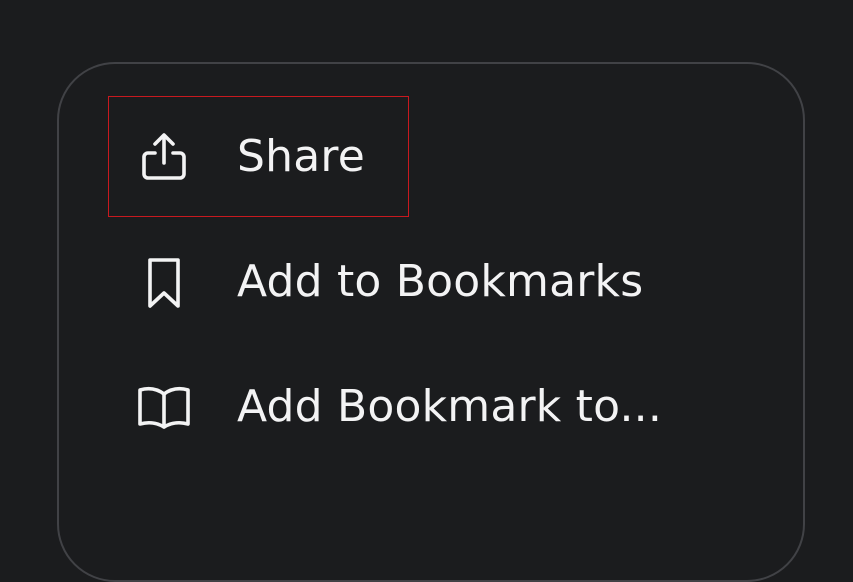  What do you see at coordinates (164, 156) in the screenshot?
I see `share-icon` at bounding box center [164, 156].